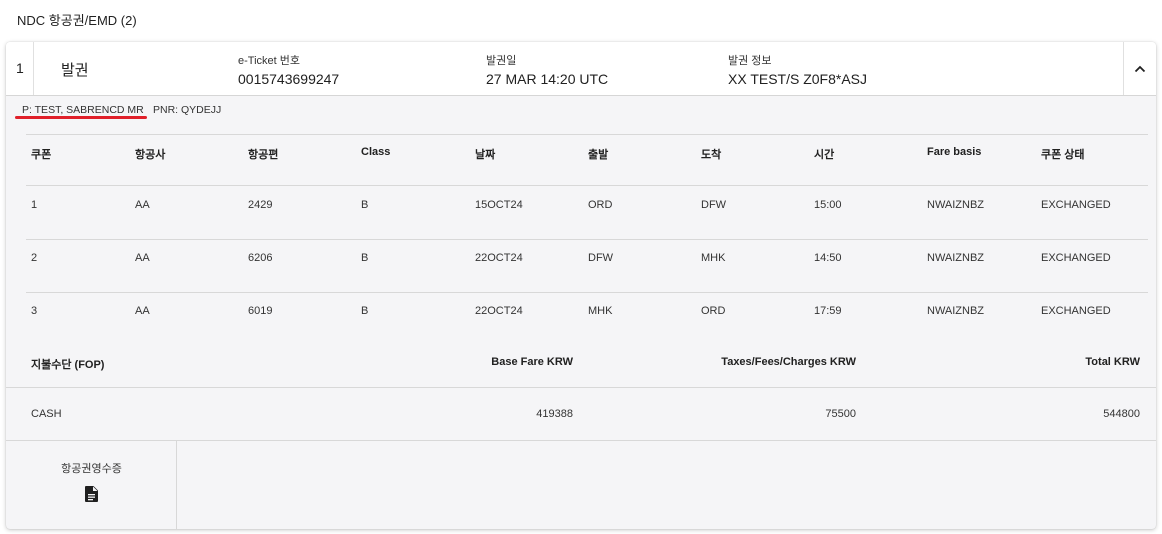 The image size is (1162, 534). I want to click on section-title: NDC 항공권/EMD (2), so click(77, 20).